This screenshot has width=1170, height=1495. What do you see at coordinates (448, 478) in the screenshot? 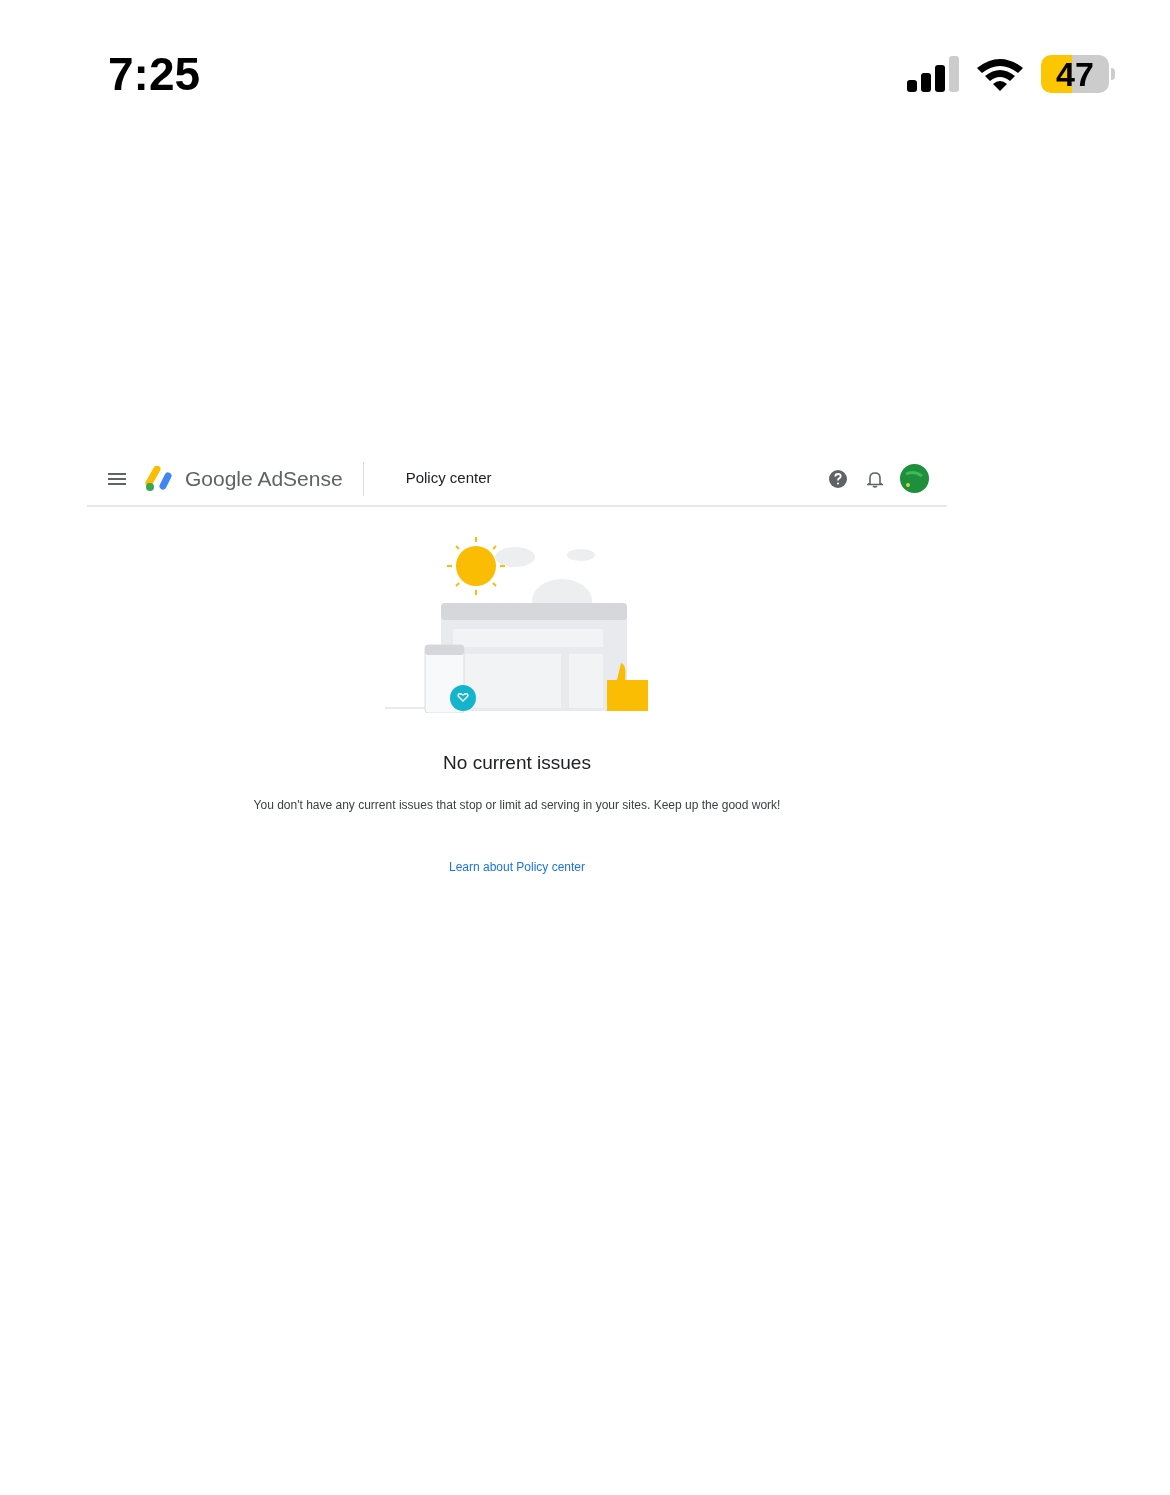
I see `page-title: Policy center` at bounding box center [448, 478].